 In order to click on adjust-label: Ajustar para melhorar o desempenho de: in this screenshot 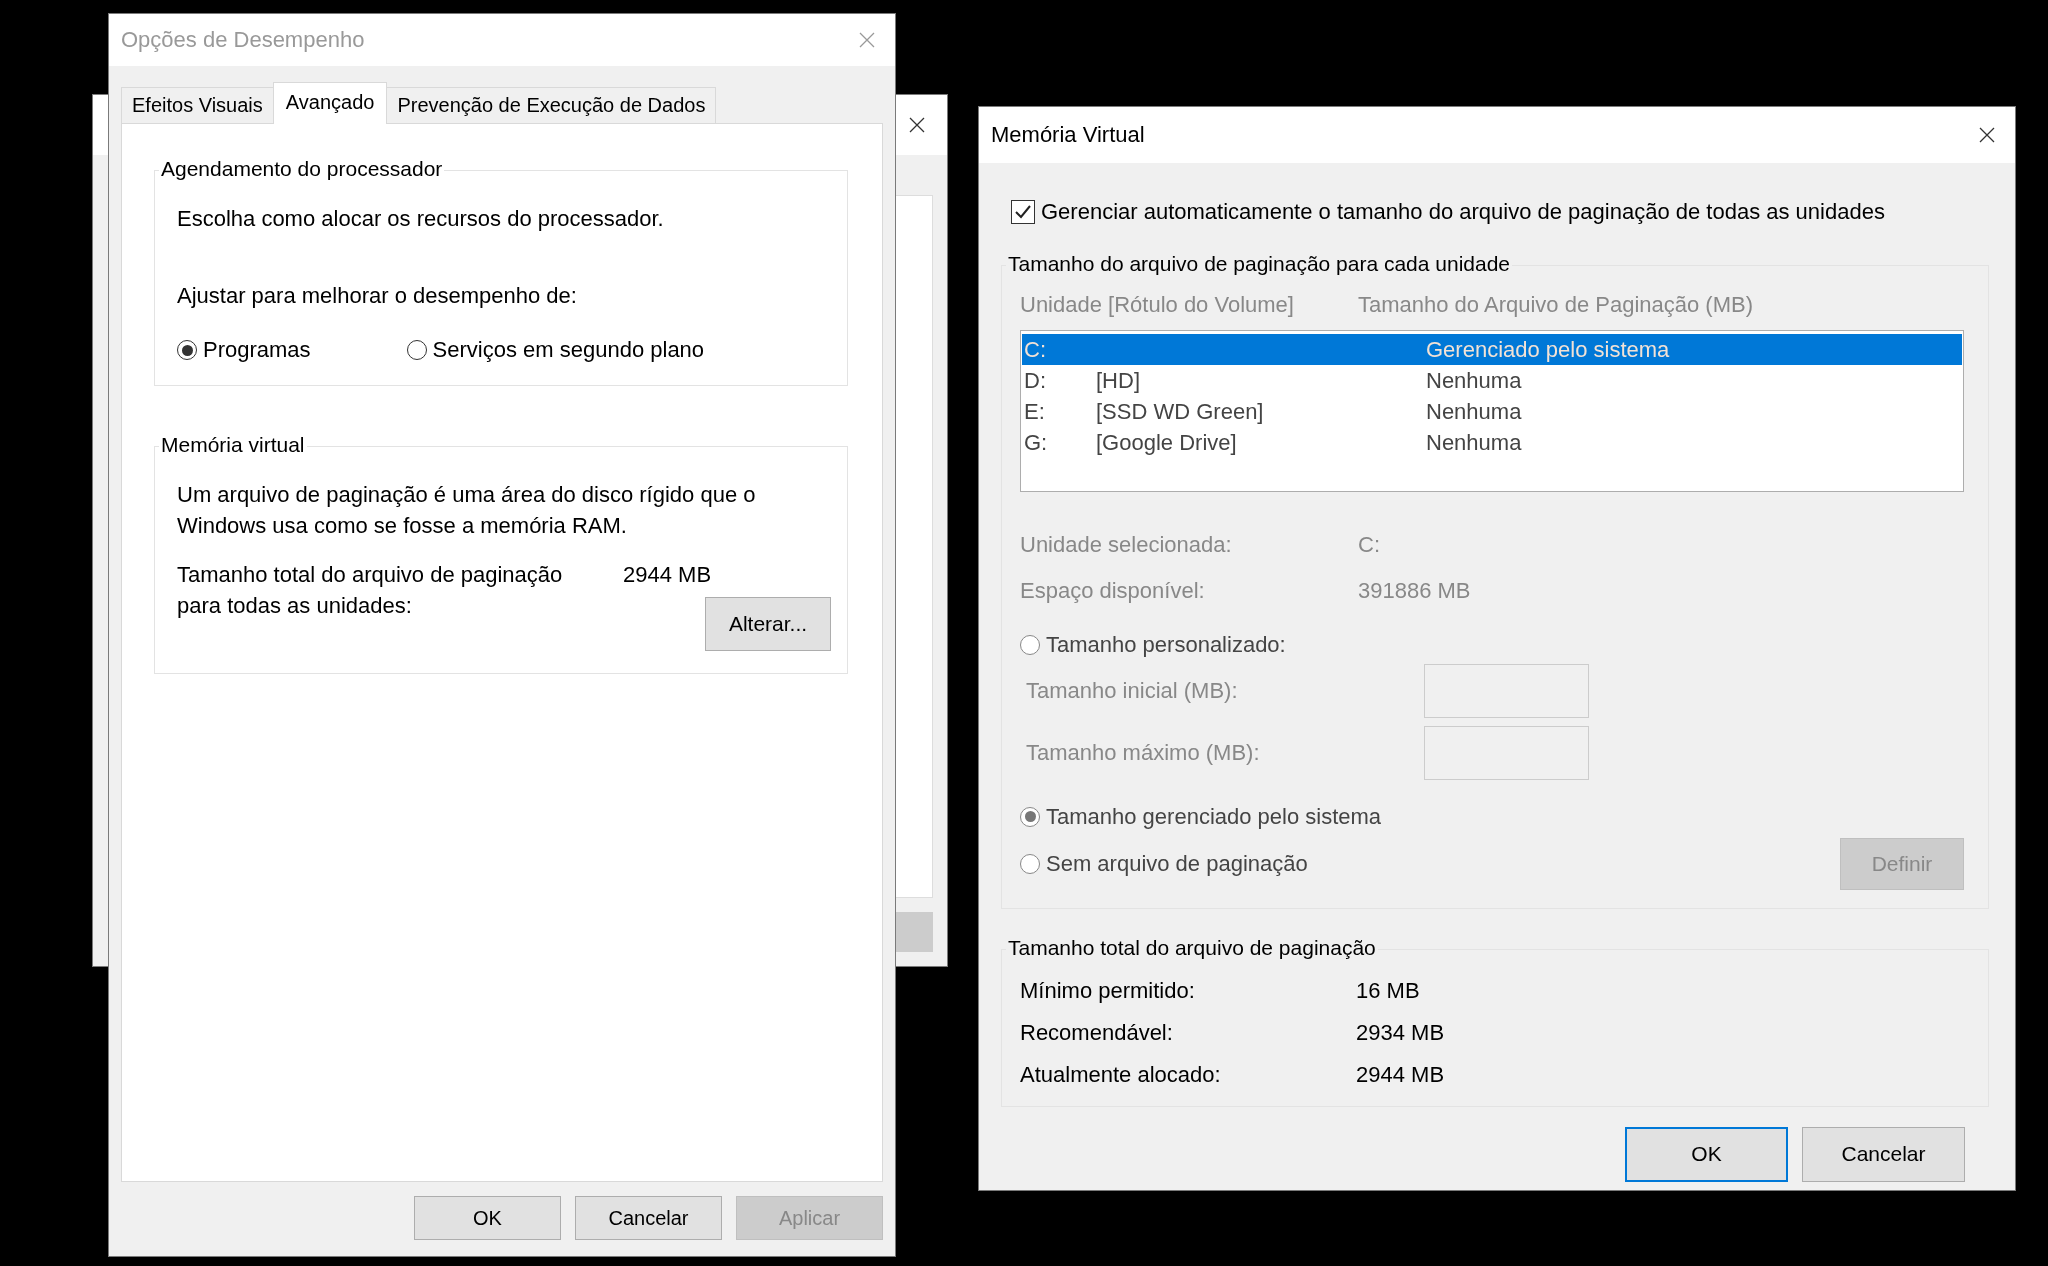, I will do `click(377, 296)`.